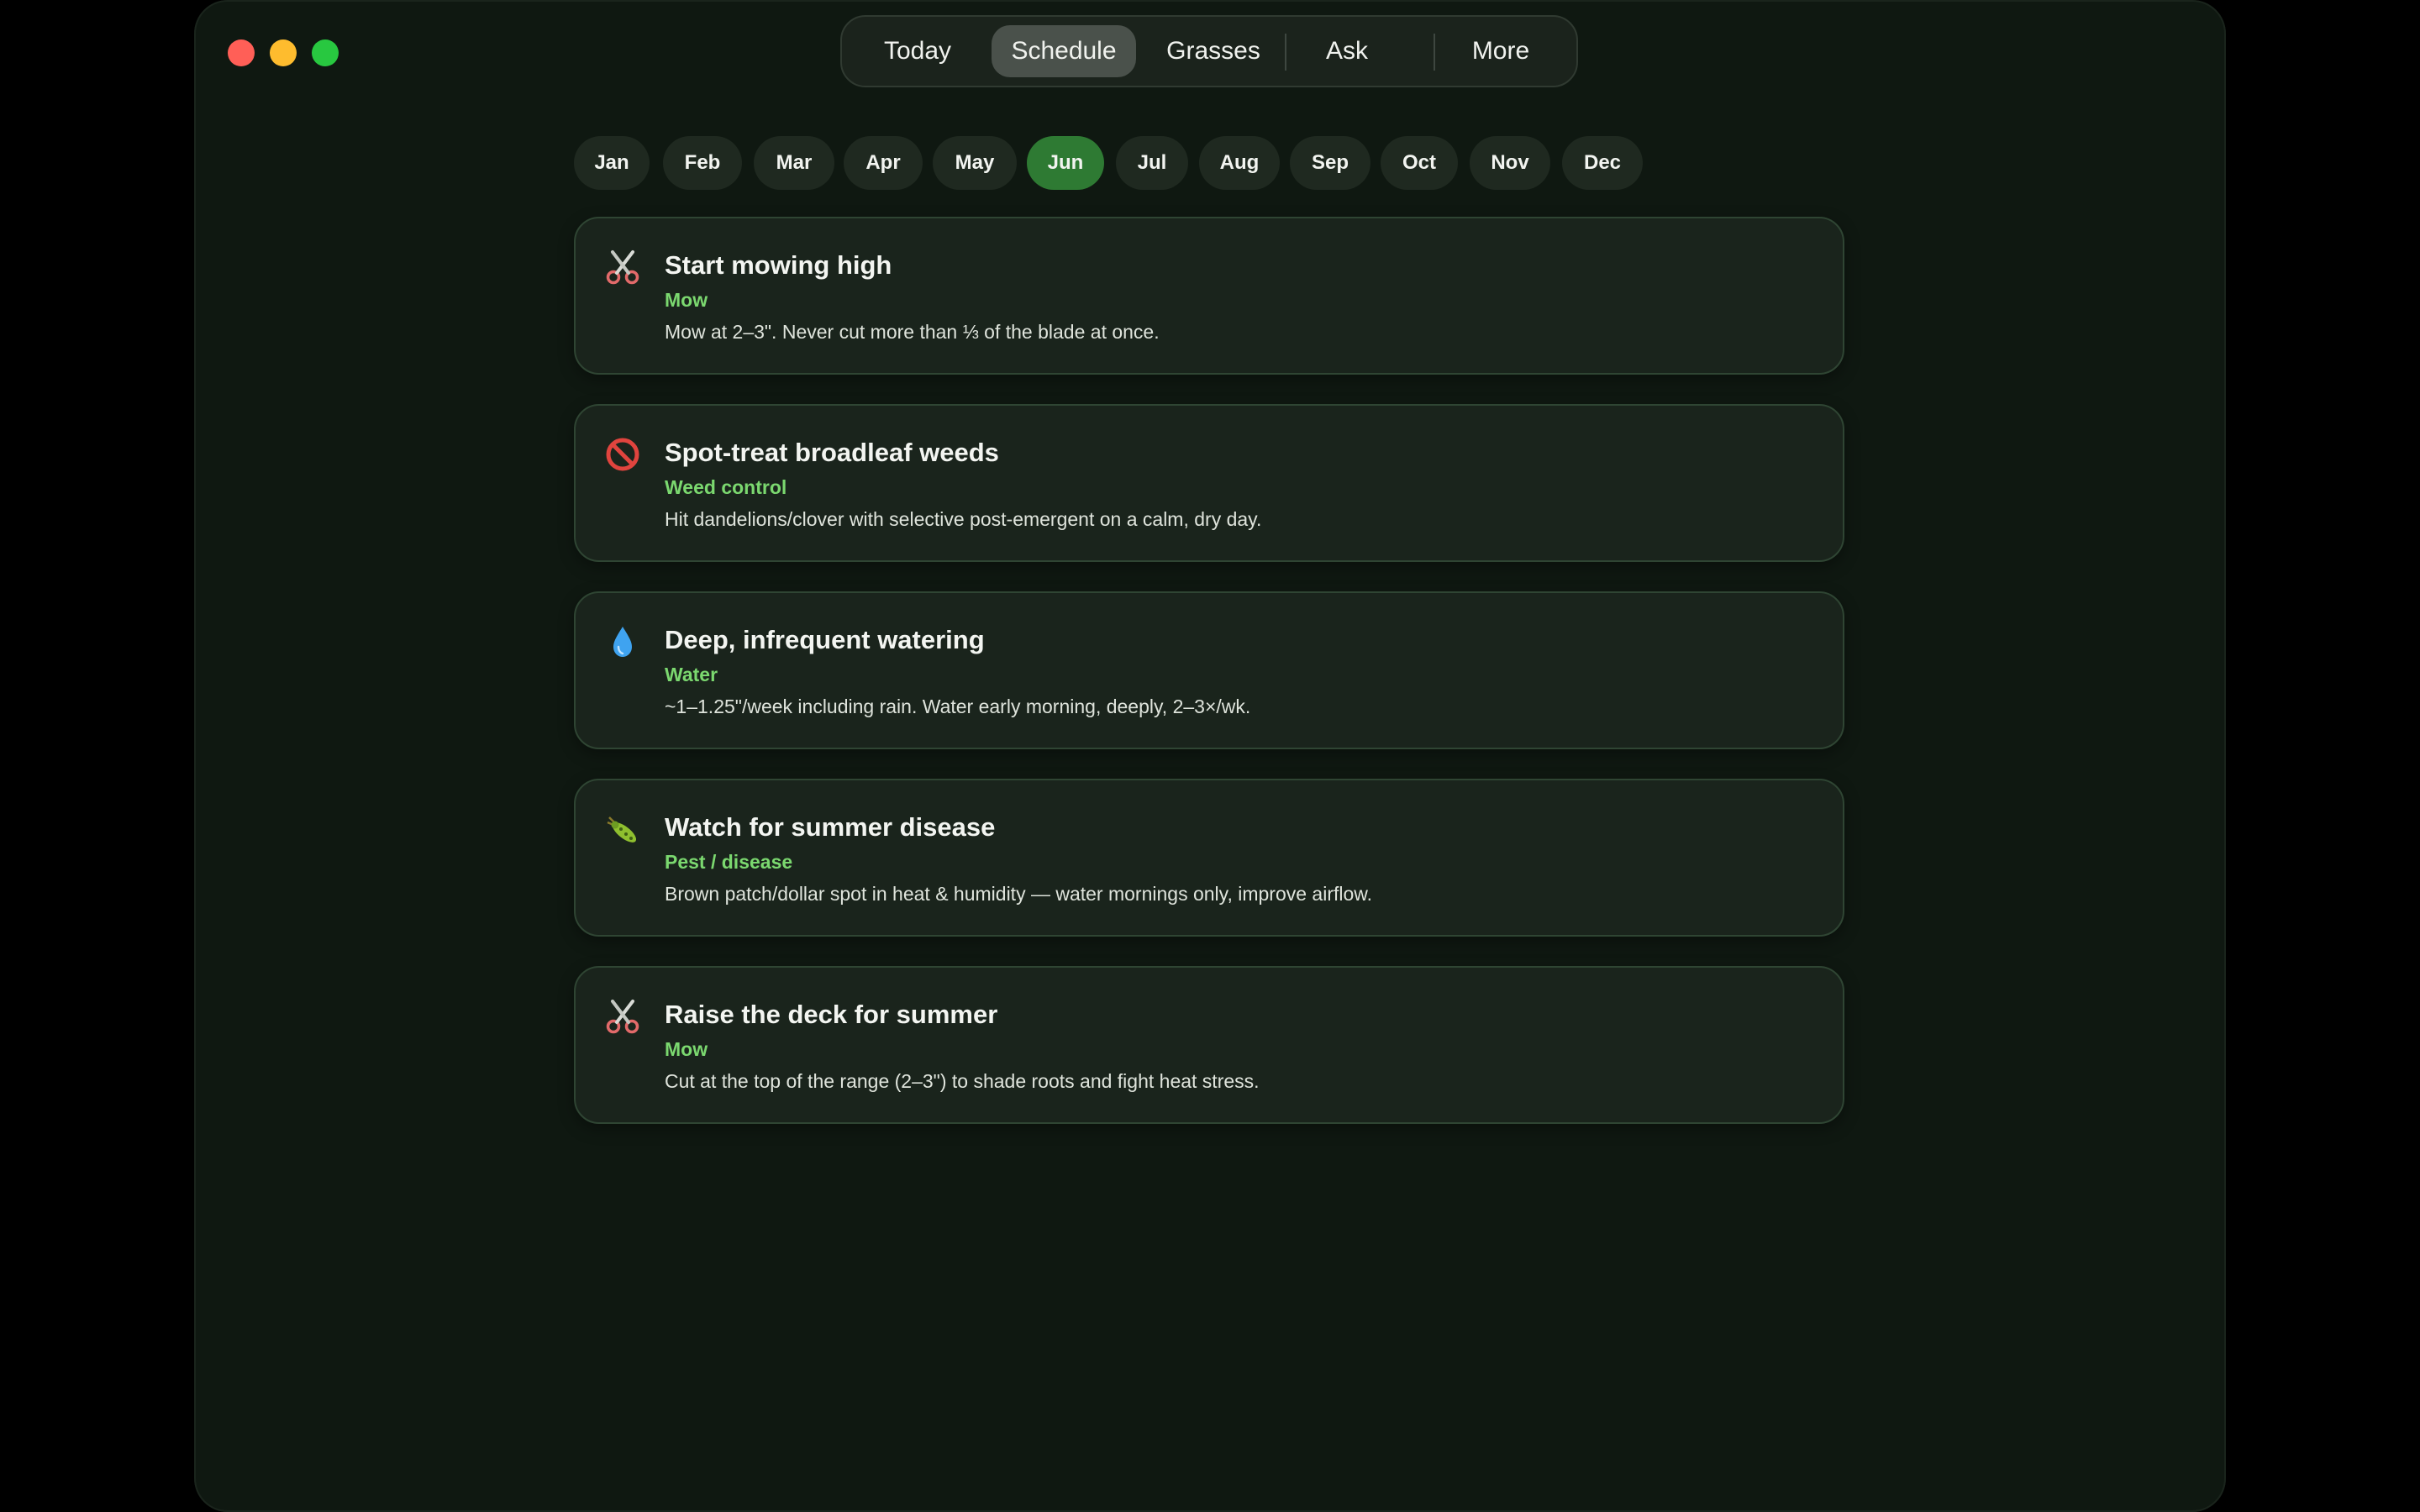  What do you see at coordinates (612, 163) in the screenshot?
I see `month-chip-jan: Jan` at bounding box center [612, 163].